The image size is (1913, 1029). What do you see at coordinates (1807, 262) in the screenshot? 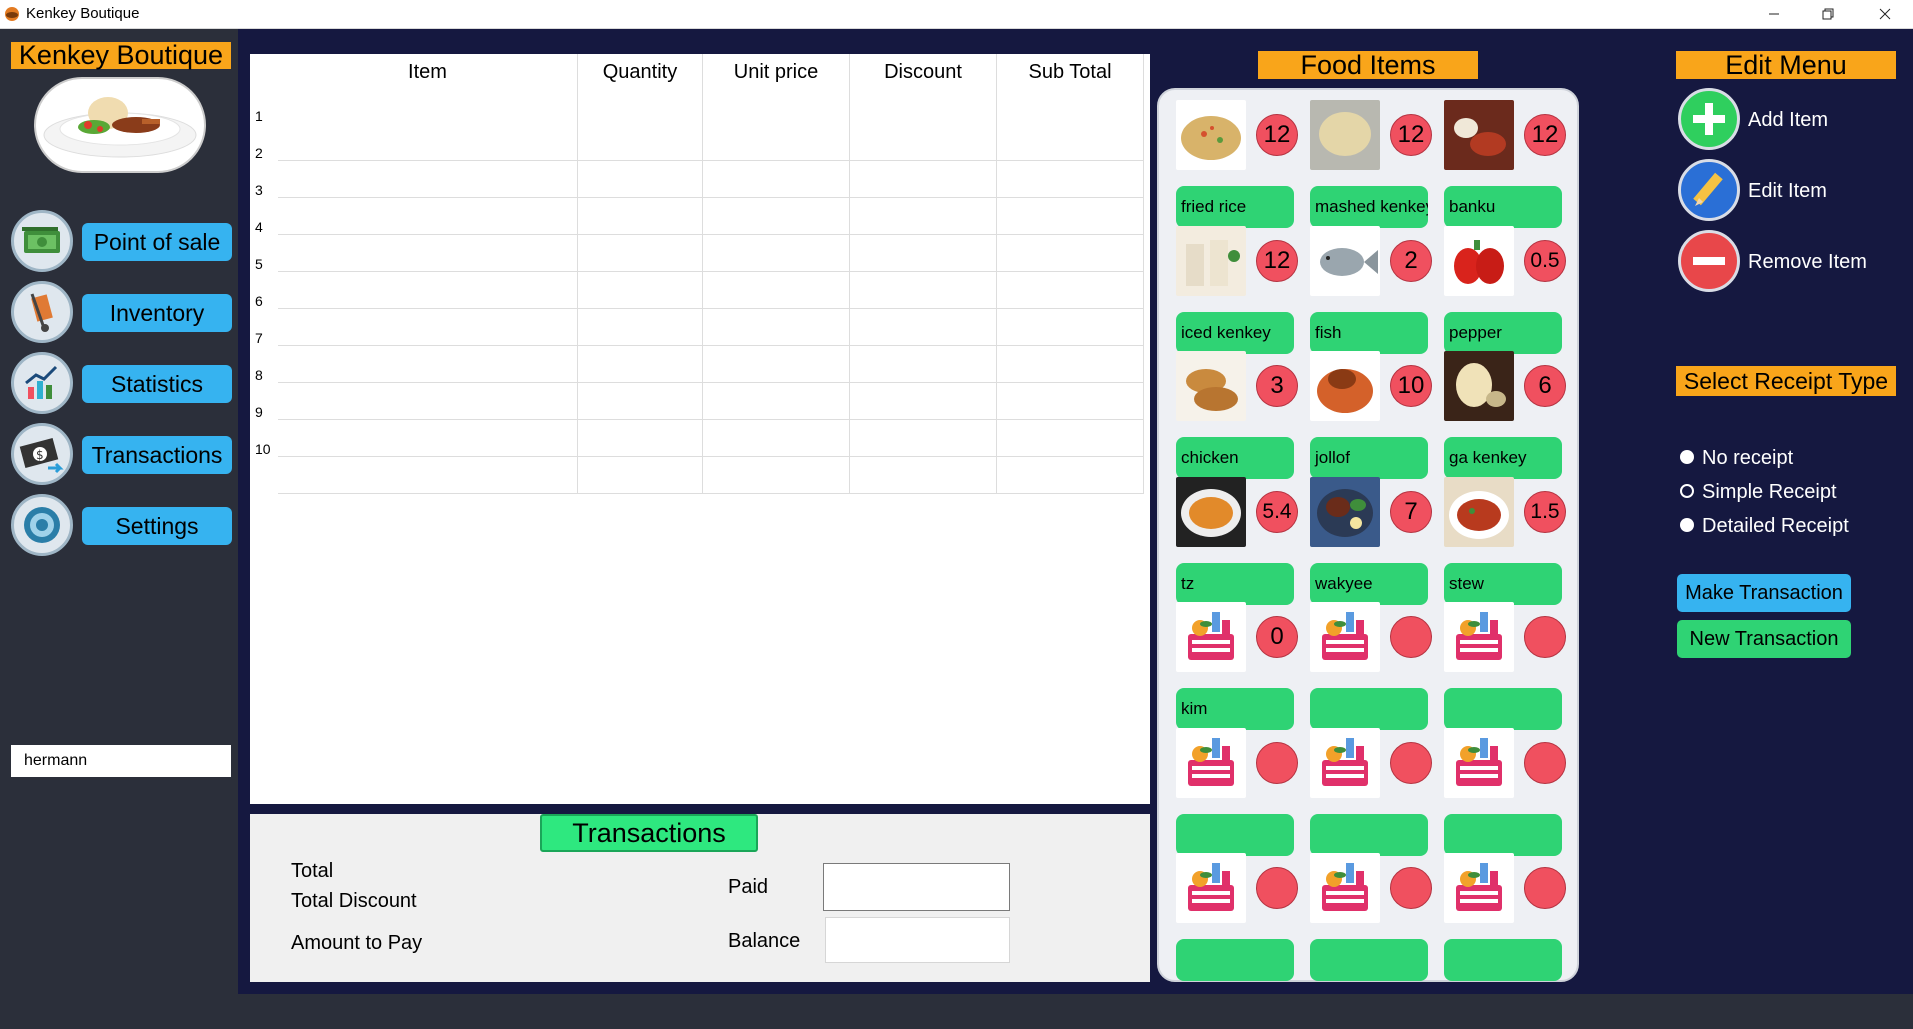
I see `remove-item-button: Remove Item` at bounding box center [1807, 262].